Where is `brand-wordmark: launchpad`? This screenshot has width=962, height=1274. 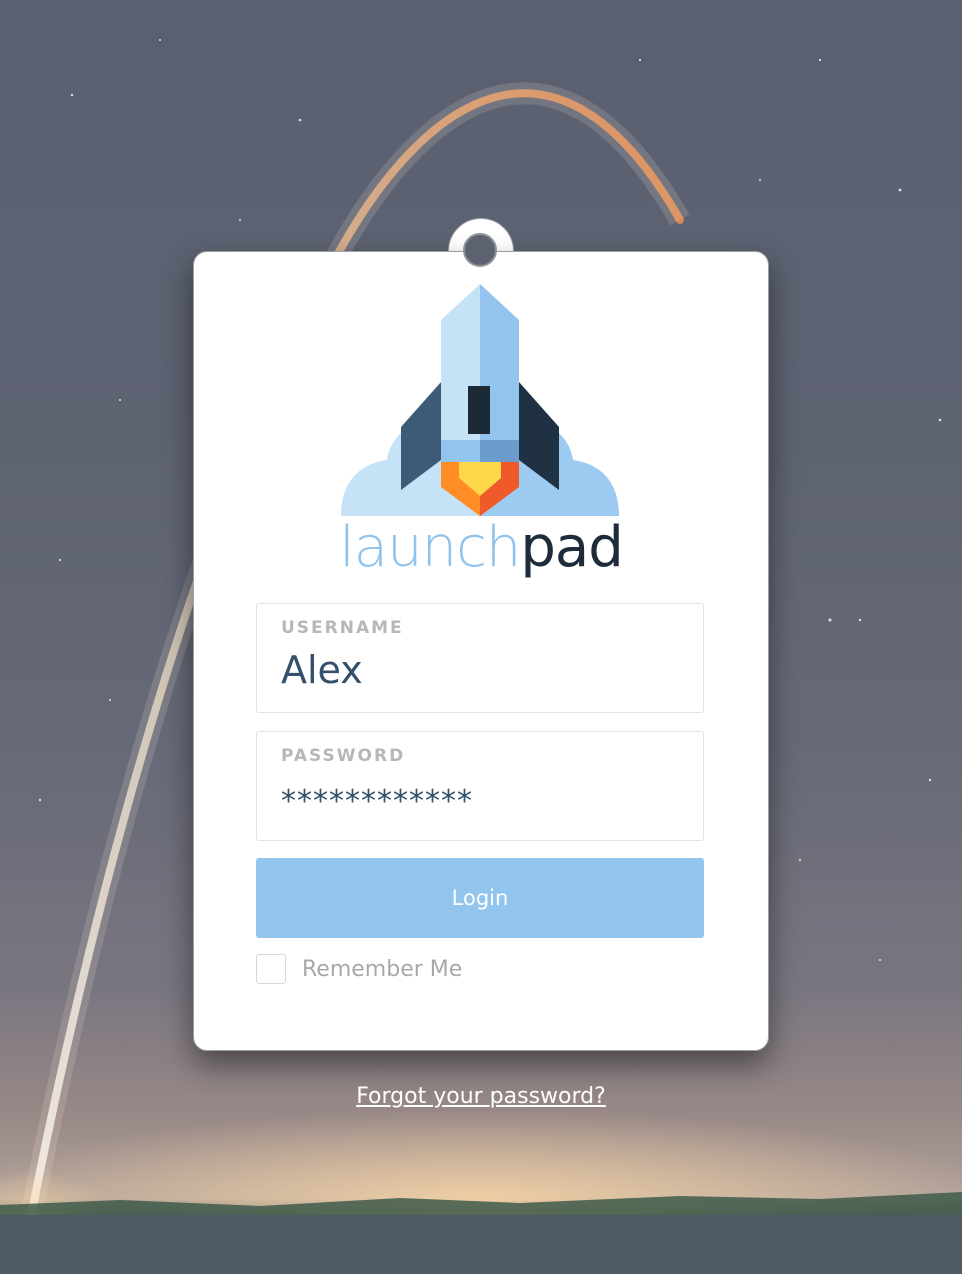
brand-wordmark: launchpad is located at coordinates (481, 548).